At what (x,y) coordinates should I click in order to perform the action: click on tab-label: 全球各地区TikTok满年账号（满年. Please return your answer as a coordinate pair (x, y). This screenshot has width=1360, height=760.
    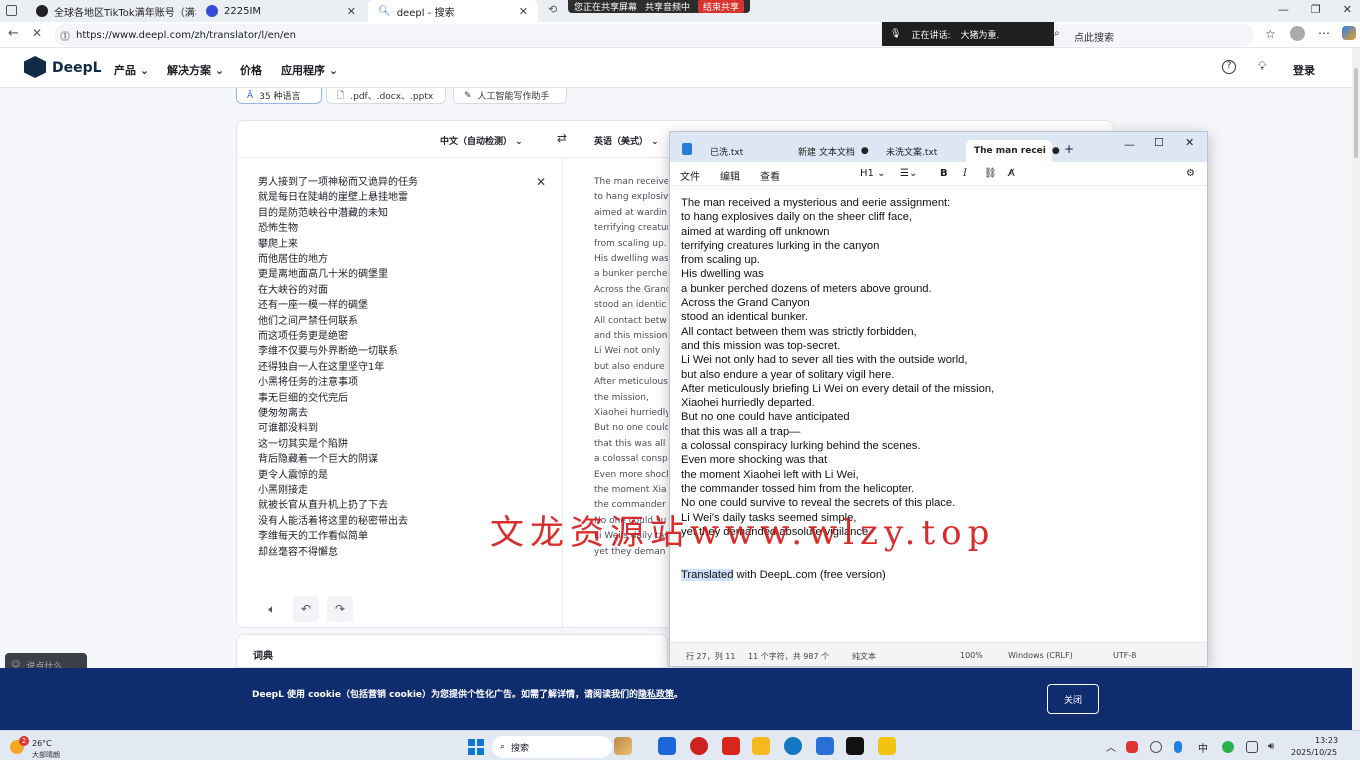
    Looking at the image, I should click on (125, 13).